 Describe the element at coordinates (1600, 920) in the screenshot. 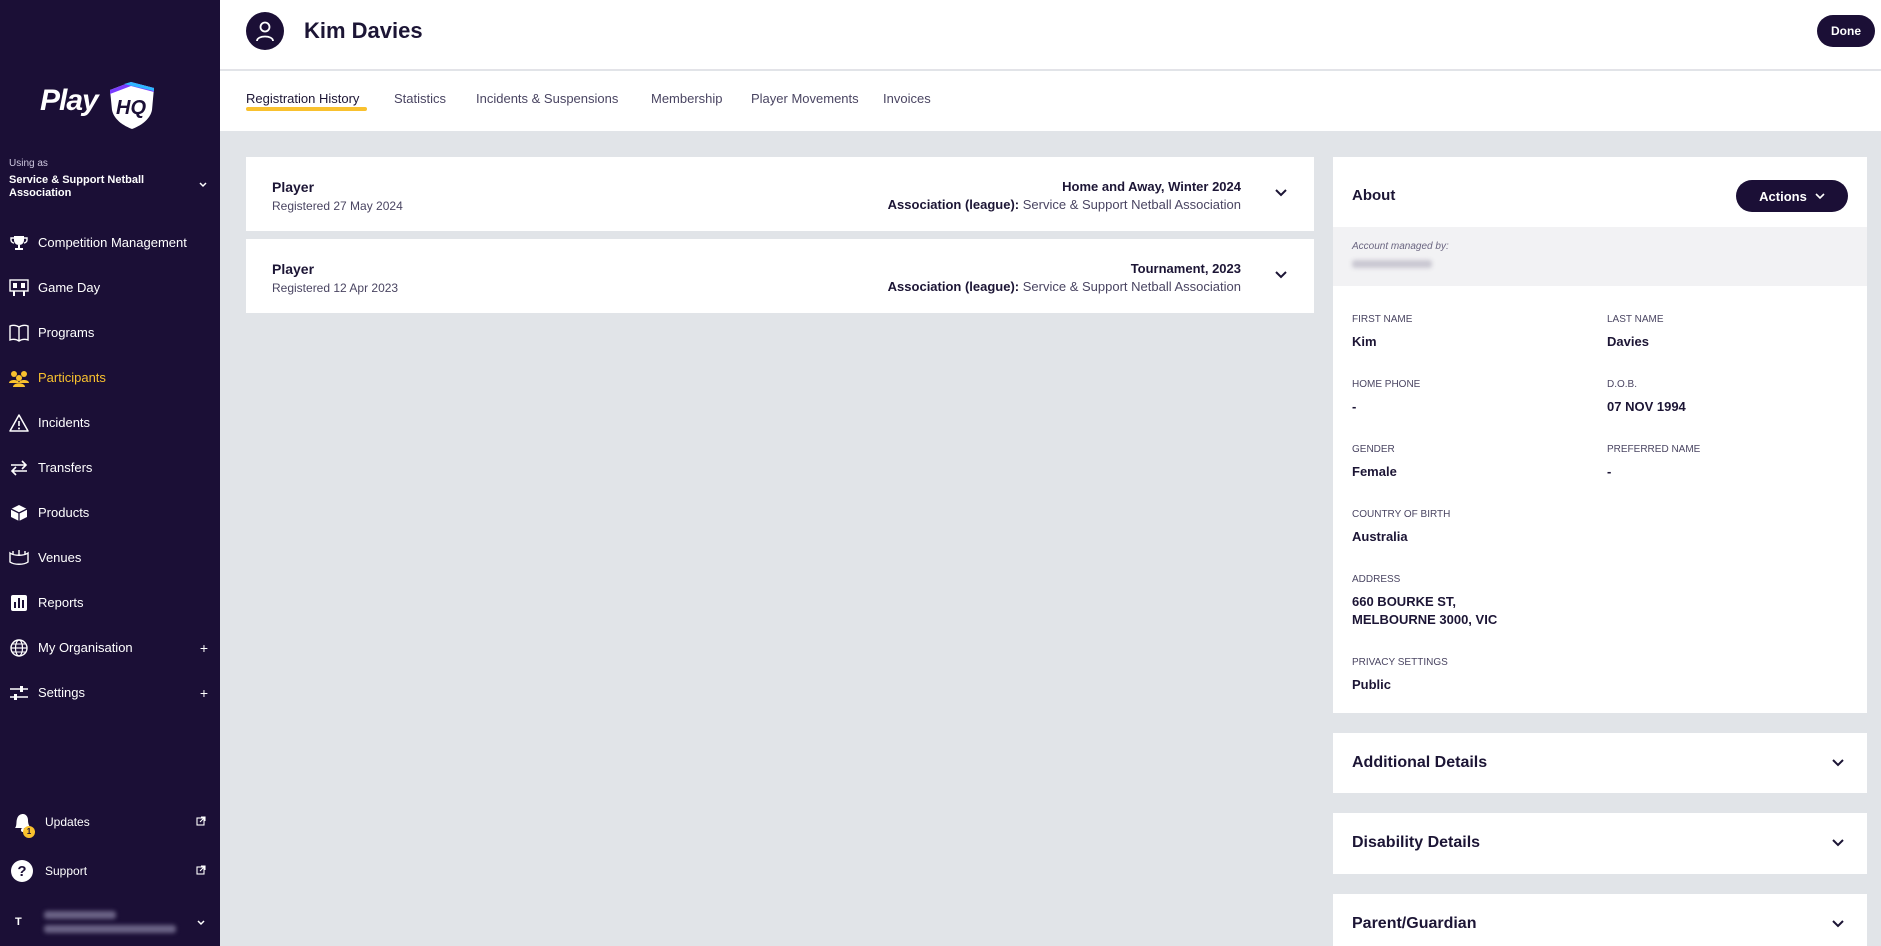

I see `section-parent-guardian: Parent/Guardian` at that location.